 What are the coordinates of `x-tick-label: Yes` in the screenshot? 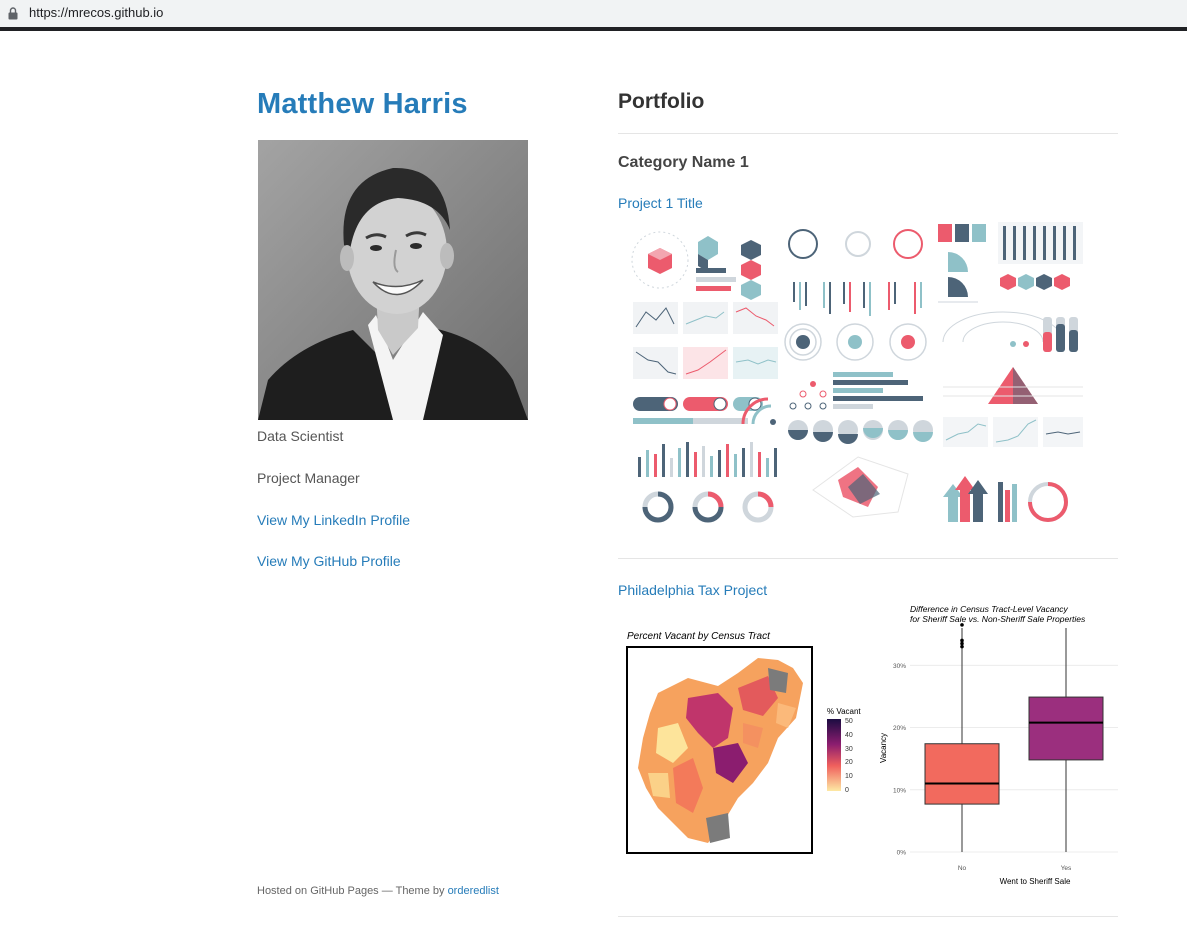 It's located at (1066, 868).